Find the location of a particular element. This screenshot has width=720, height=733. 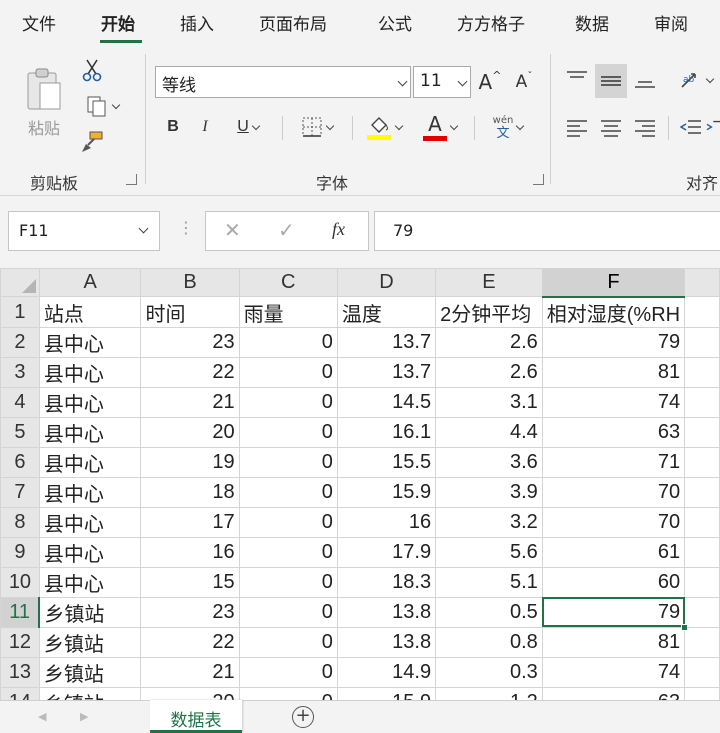

row-header: 4 is located at coordinates (20, 402).